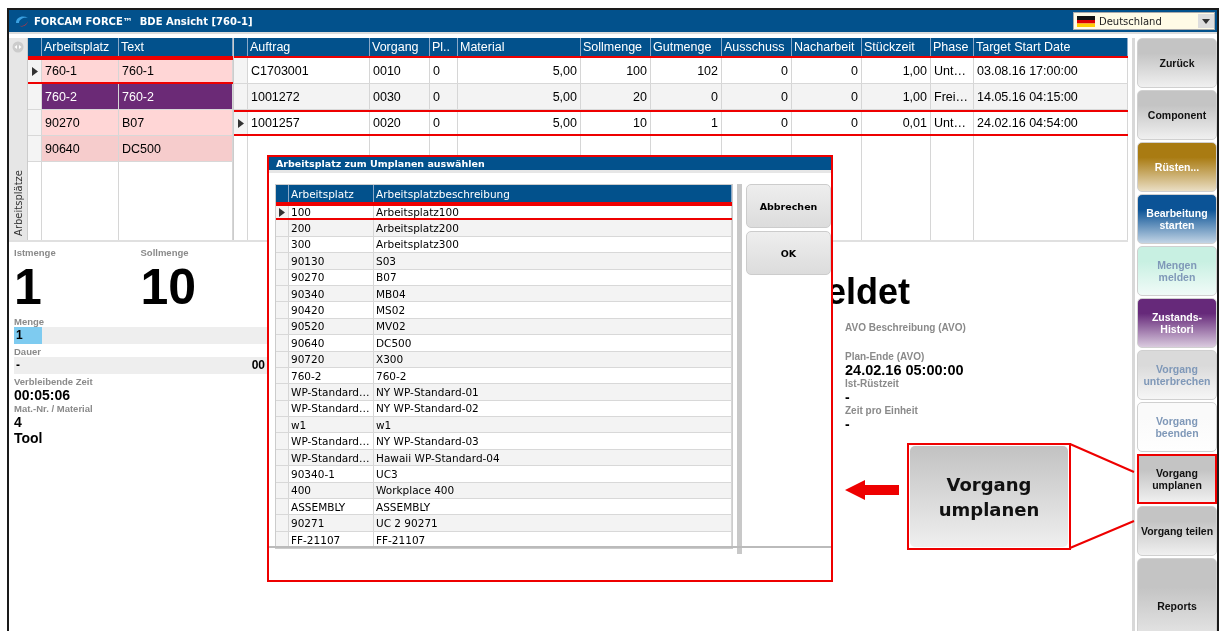 The image size is (1220, 631). Describe the element at coordinates (504, 392) in the screenshot. I see `table-row: WP-Standard… NY WP-Standard-01` at that location.